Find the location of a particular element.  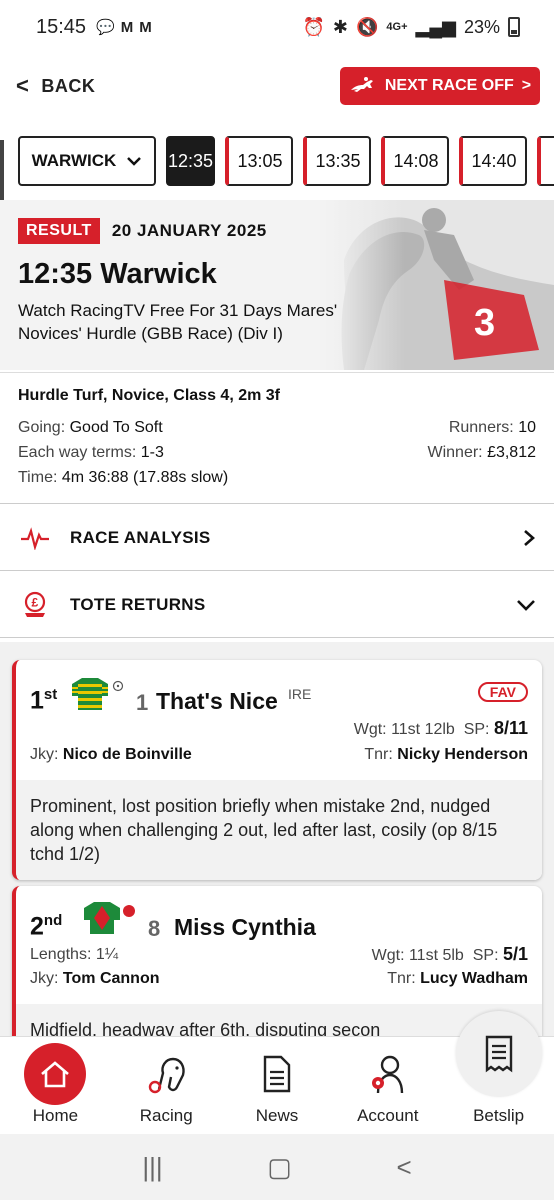

nav-racing-label: Racing is located at coordinates (166, 1115).